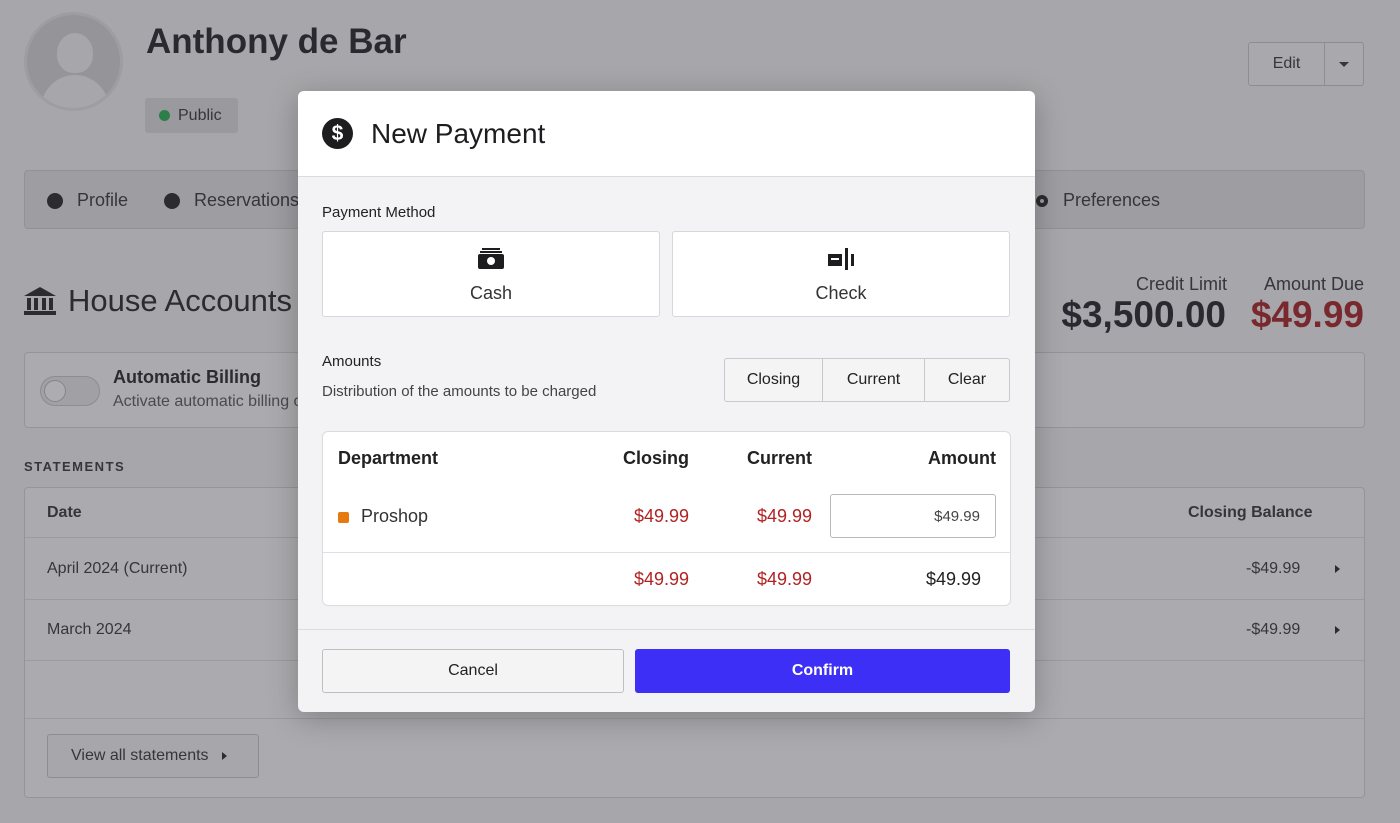 The width and height of the screenshot is (1400, 823). What do you see at coordinates (458, 133) in the screenshot?
I see `modal-title: New Payment` at bounding box center [458, 133].